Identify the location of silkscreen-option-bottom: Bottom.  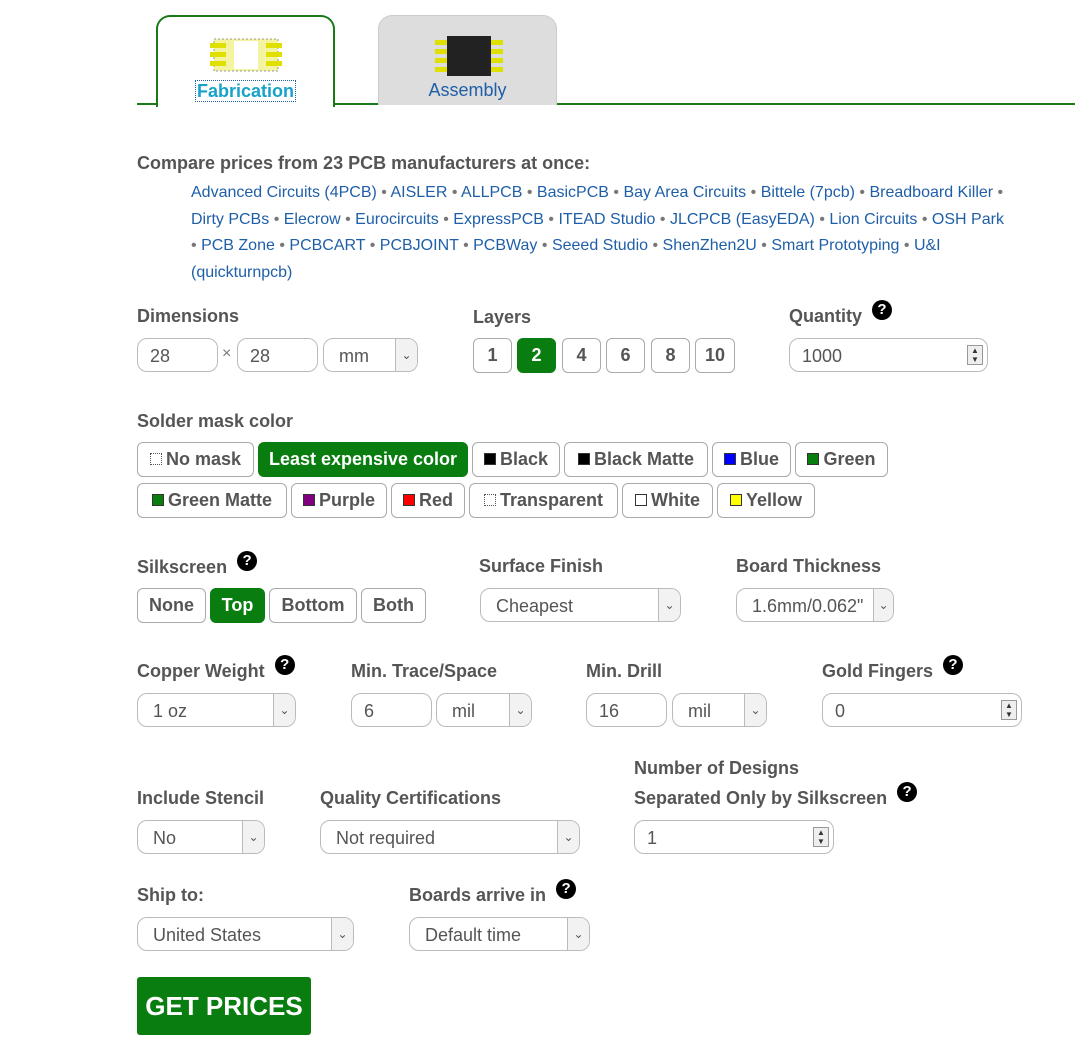
(313, 605).